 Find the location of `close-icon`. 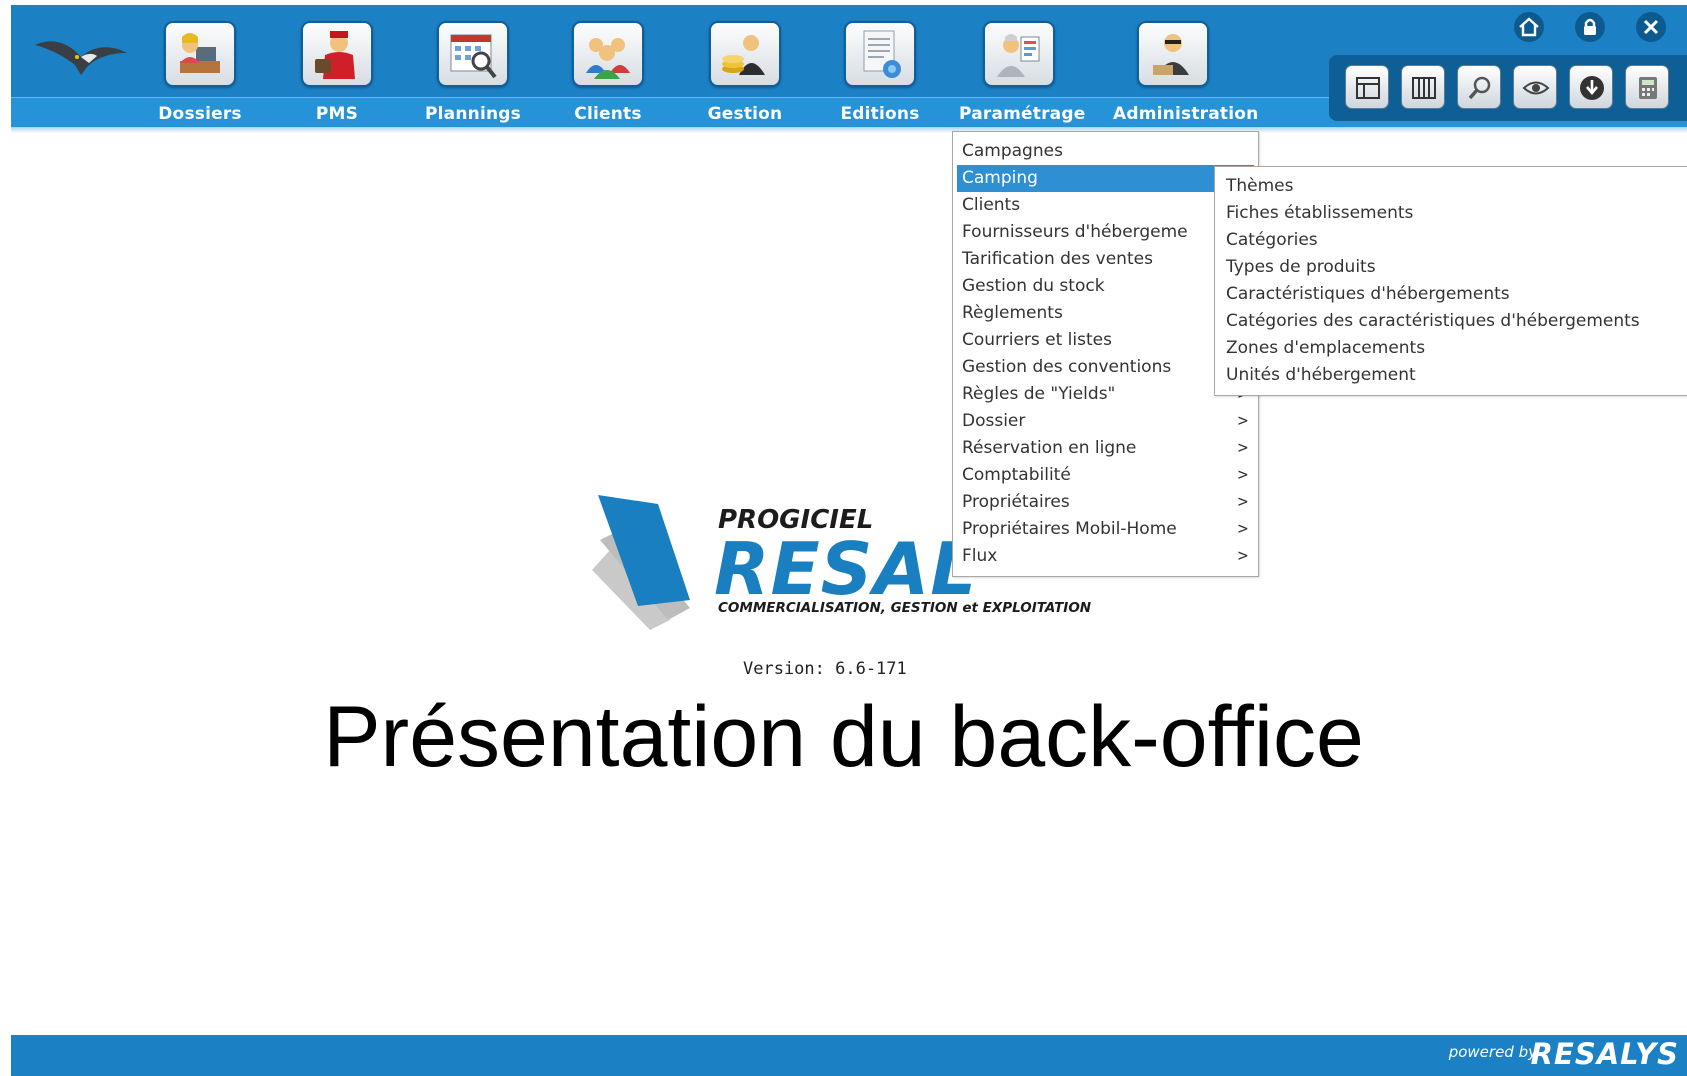

close-icon is located at coordinates (1651, 27).